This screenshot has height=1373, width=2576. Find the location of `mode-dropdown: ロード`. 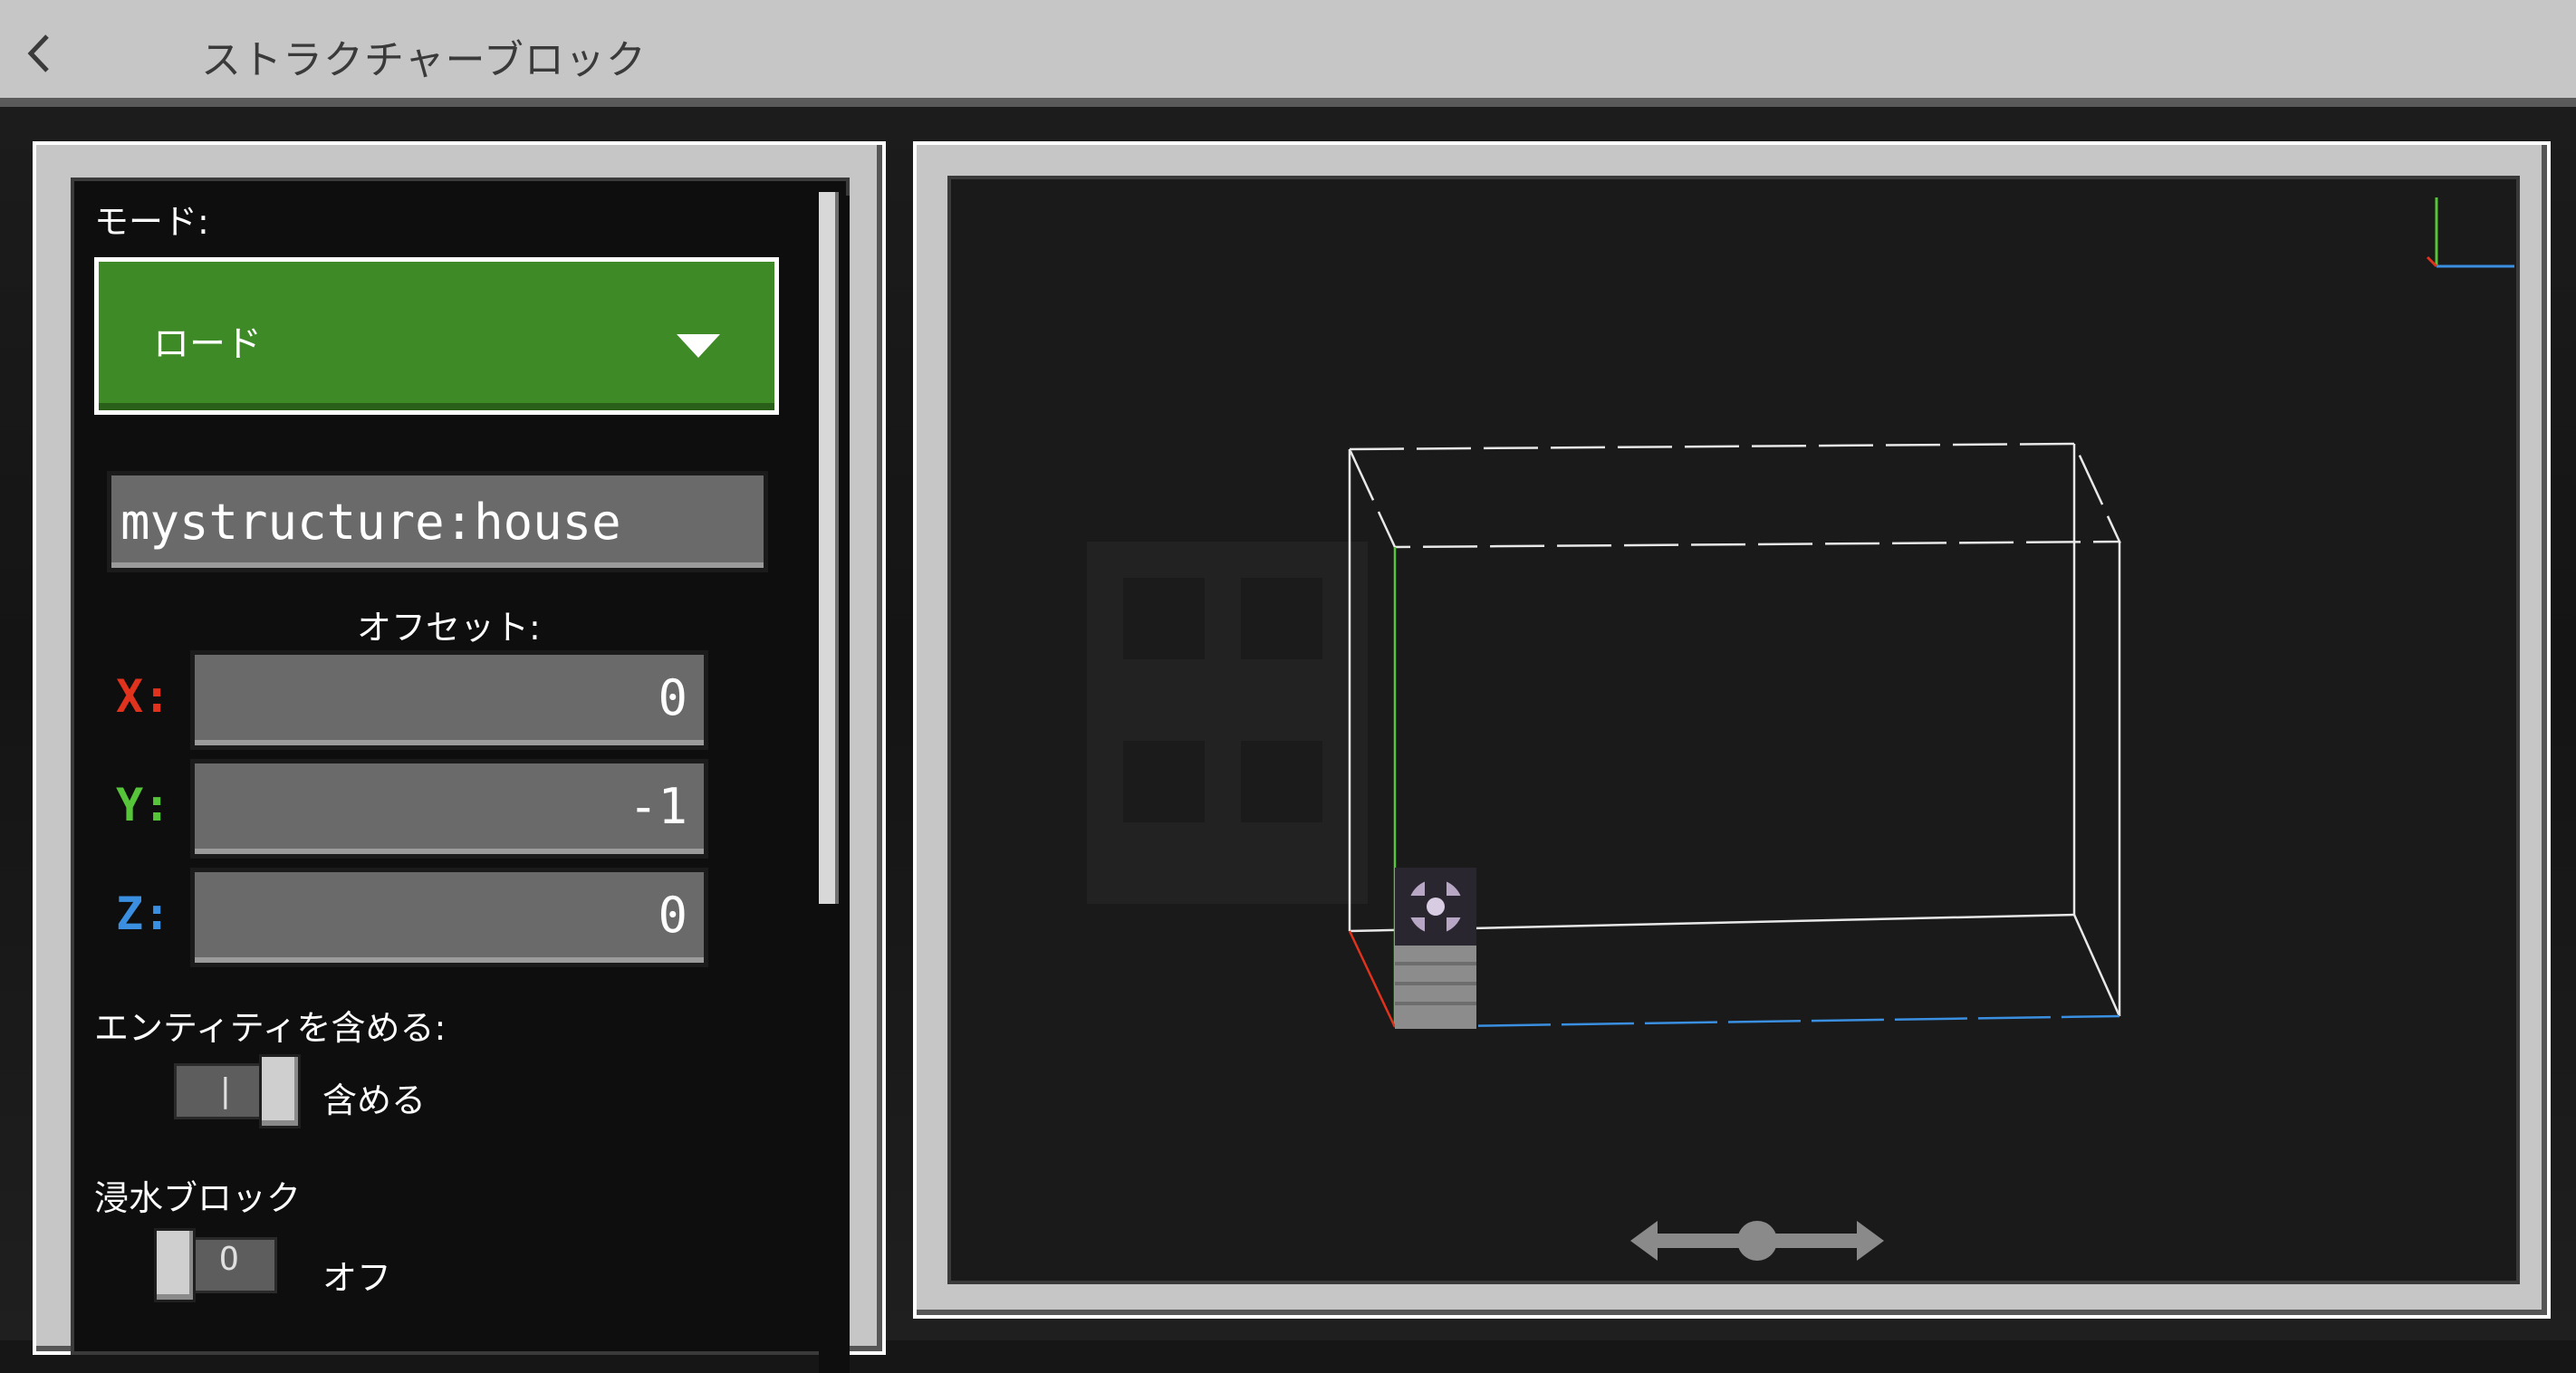

mode-dropdown: ロード is located at coordinates (436, 336).